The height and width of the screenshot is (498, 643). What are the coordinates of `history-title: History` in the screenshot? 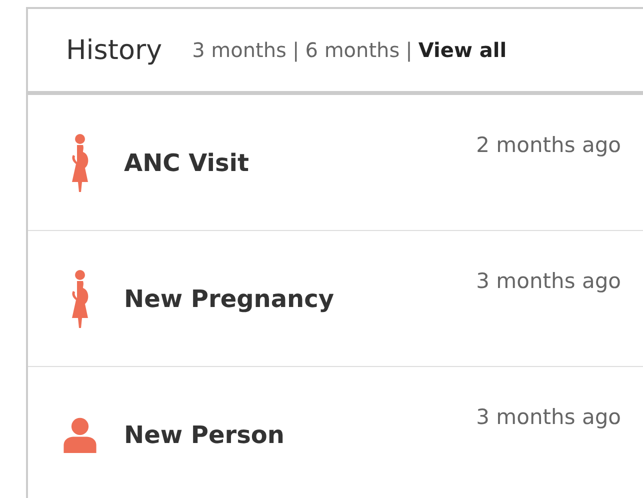 It's located at (114, 50).